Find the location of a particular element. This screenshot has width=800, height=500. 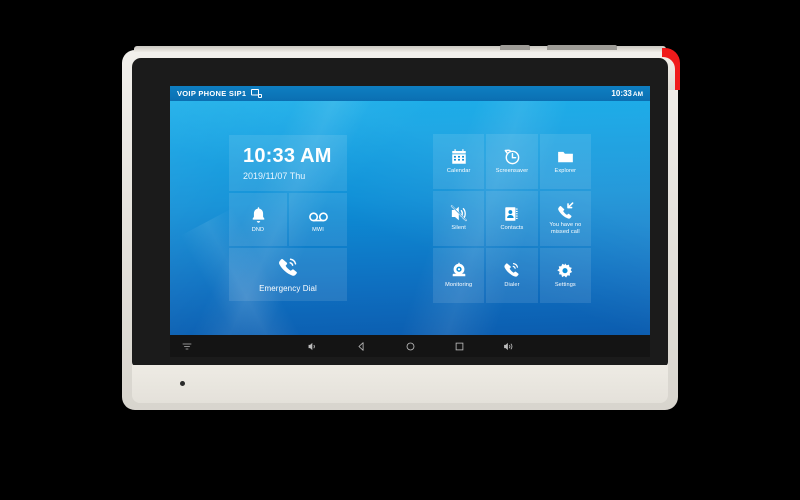

tile-label: Emergency Dial is located at coordinates (288, 288).